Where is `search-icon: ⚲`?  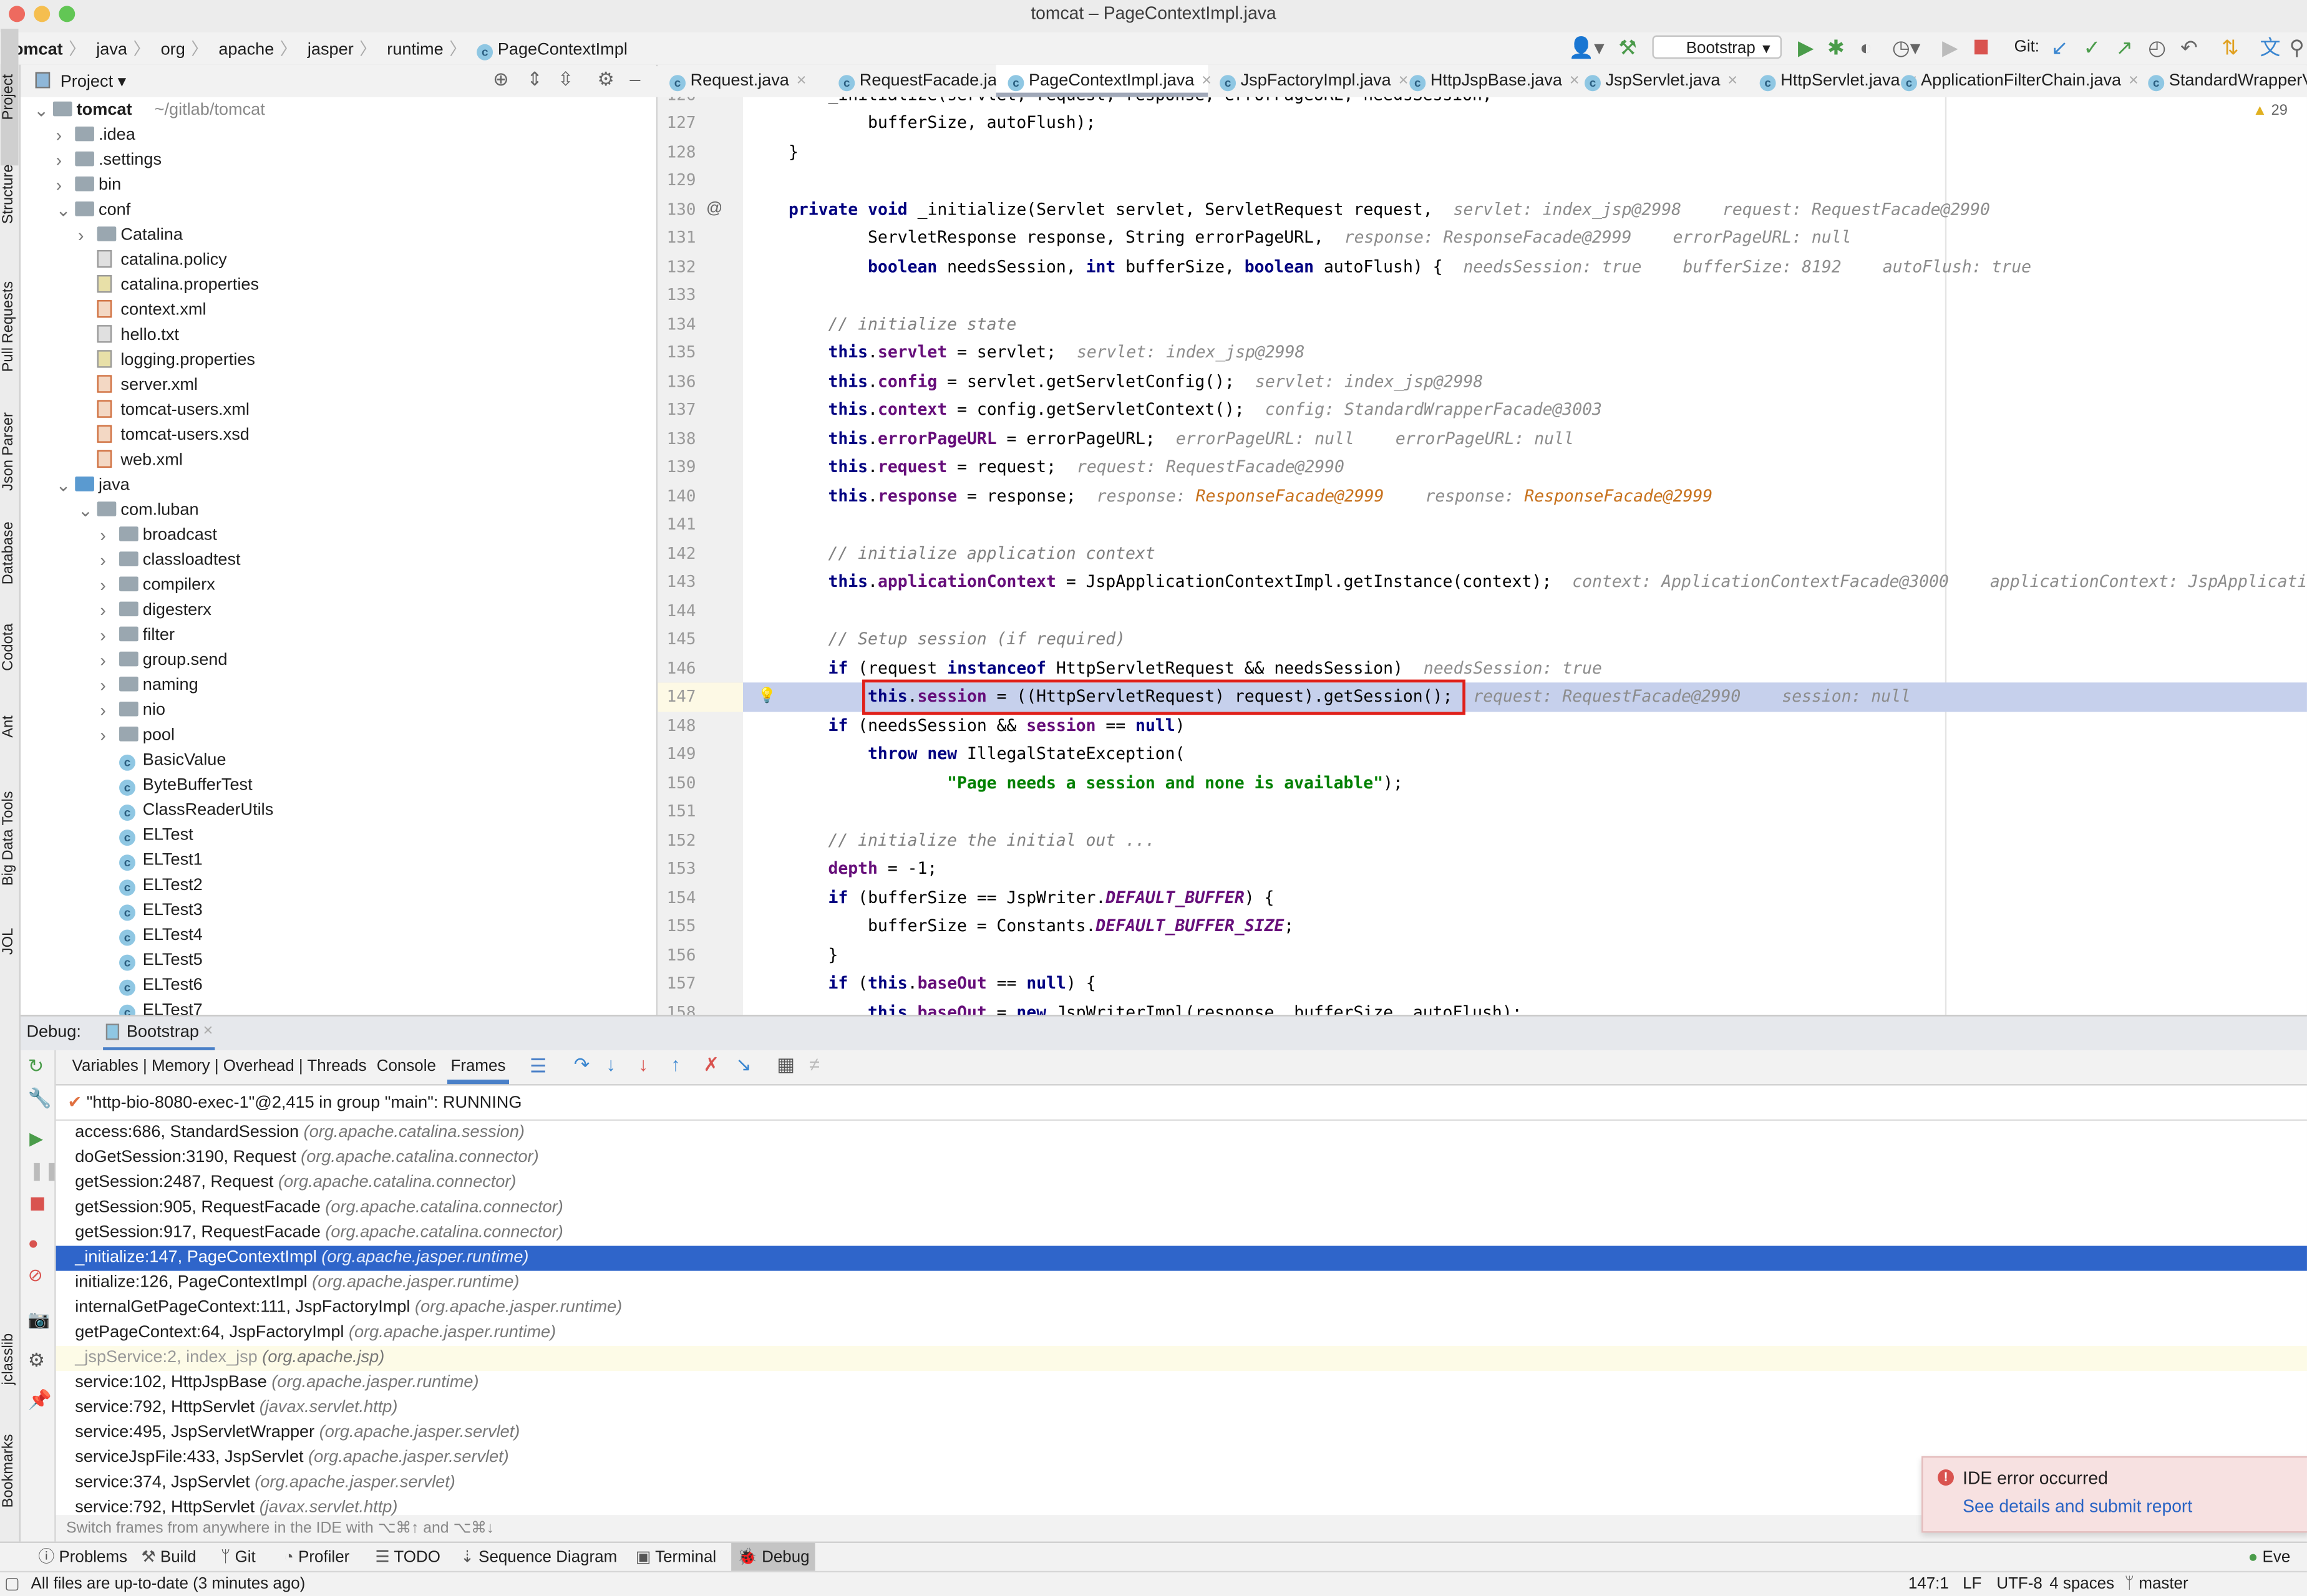 search-icon: ⚲ is located at coordinates (2297, 47).